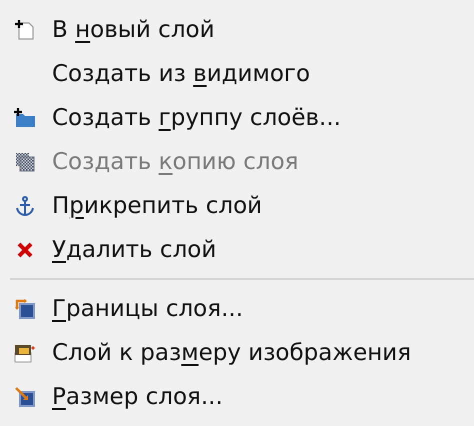 The height and width of the screenshot is (426, 474). I want to click on menu-item: Удалить слой, so click(134, 250).